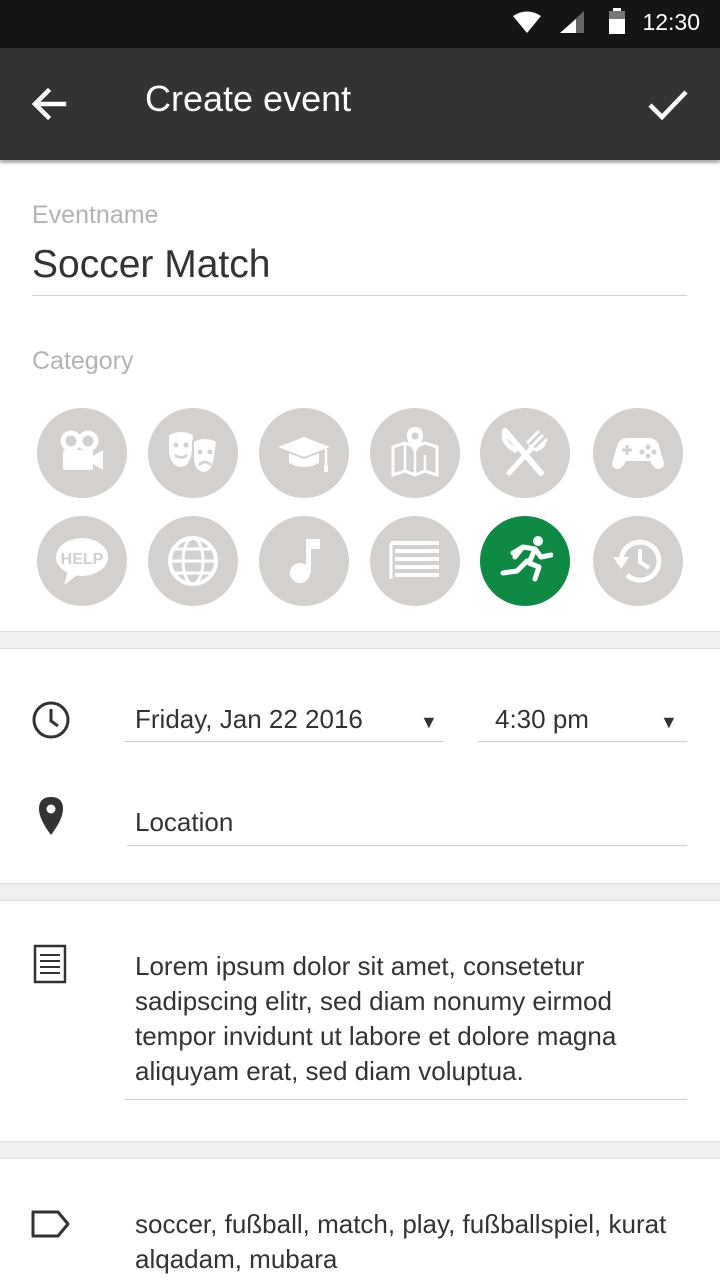 The image size is (720, 1280). Describe the element at coordinates (81, 450) in the screenshot. I see `video-camera-icon` at that location.